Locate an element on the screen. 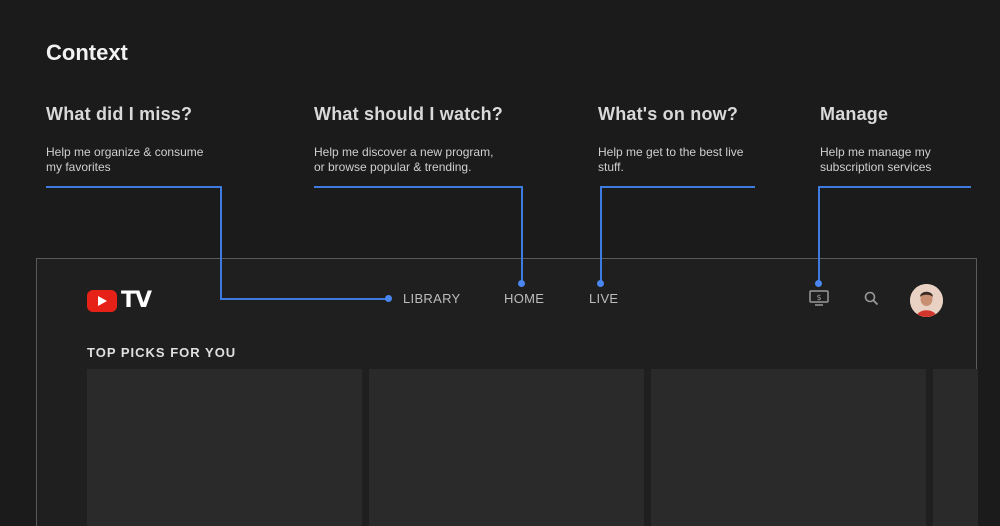  context-description: Help me get to the best live stuff. is located at coordinates (718, 160).